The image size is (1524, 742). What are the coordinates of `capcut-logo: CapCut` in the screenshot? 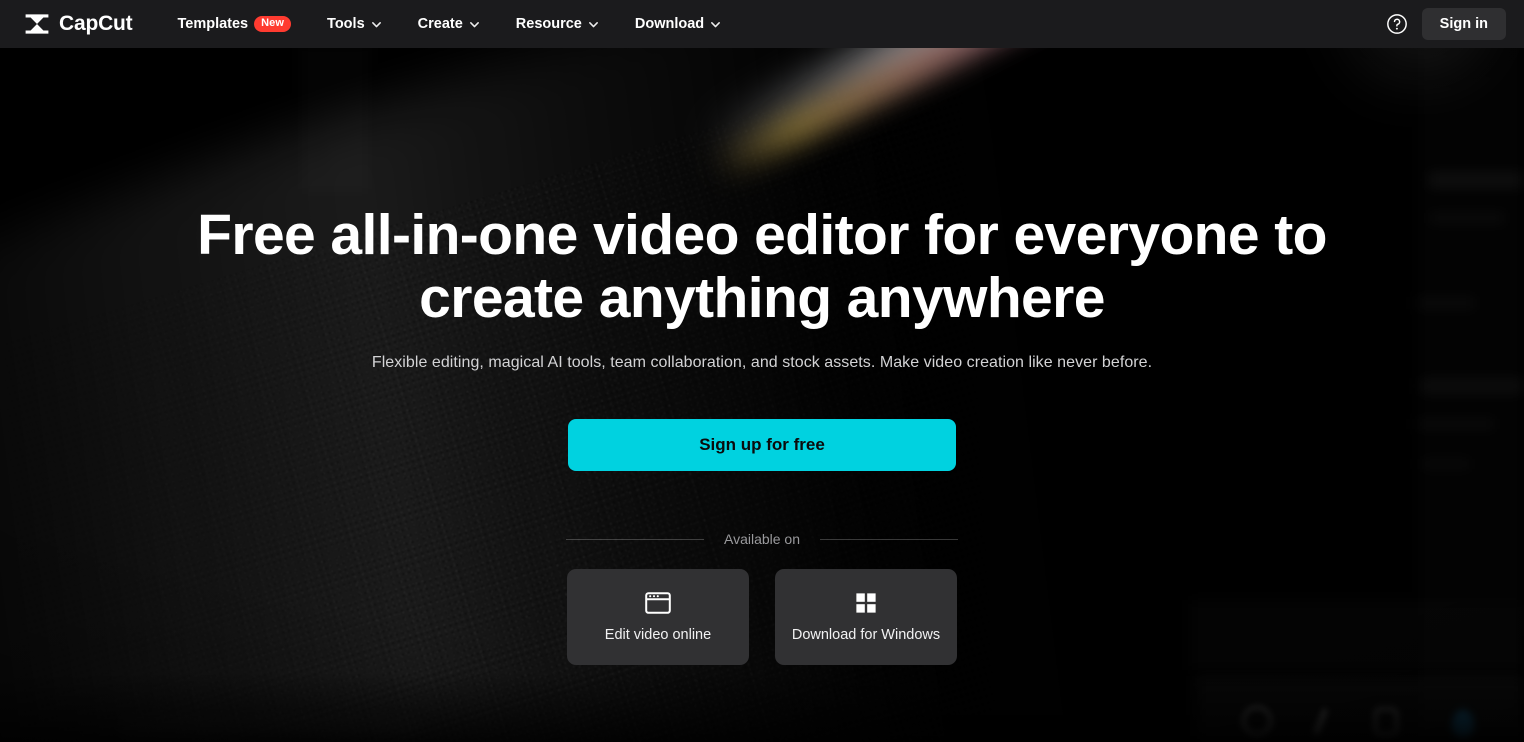 It's located at (78, 24).